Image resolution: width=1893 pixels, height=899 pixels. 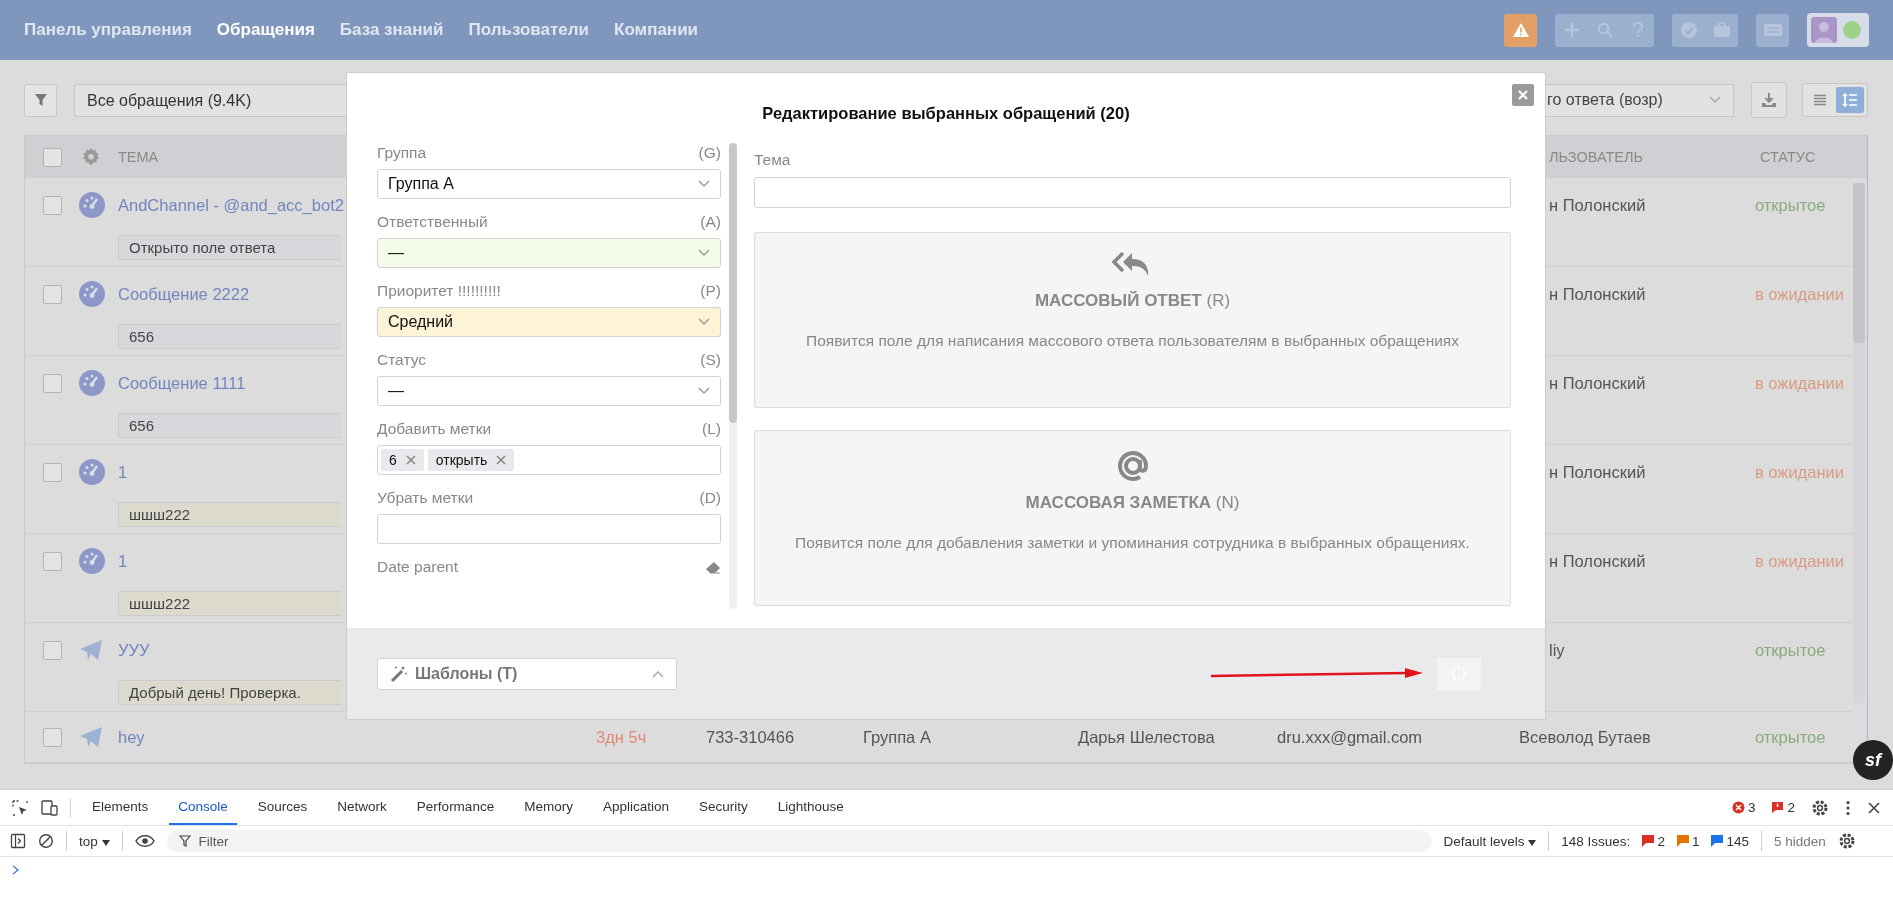 I want to click on field-label: Date parent, so click(x=417, y=567).